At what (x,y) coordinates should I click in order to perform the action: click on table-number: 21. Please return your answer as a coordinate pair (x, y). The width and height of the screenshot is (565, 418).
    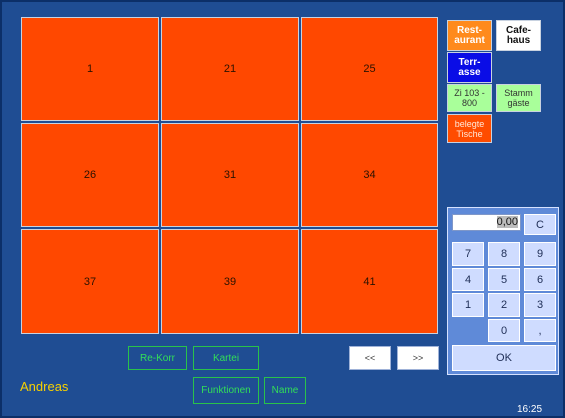
    Looking at the image, I should click on (230, 69).